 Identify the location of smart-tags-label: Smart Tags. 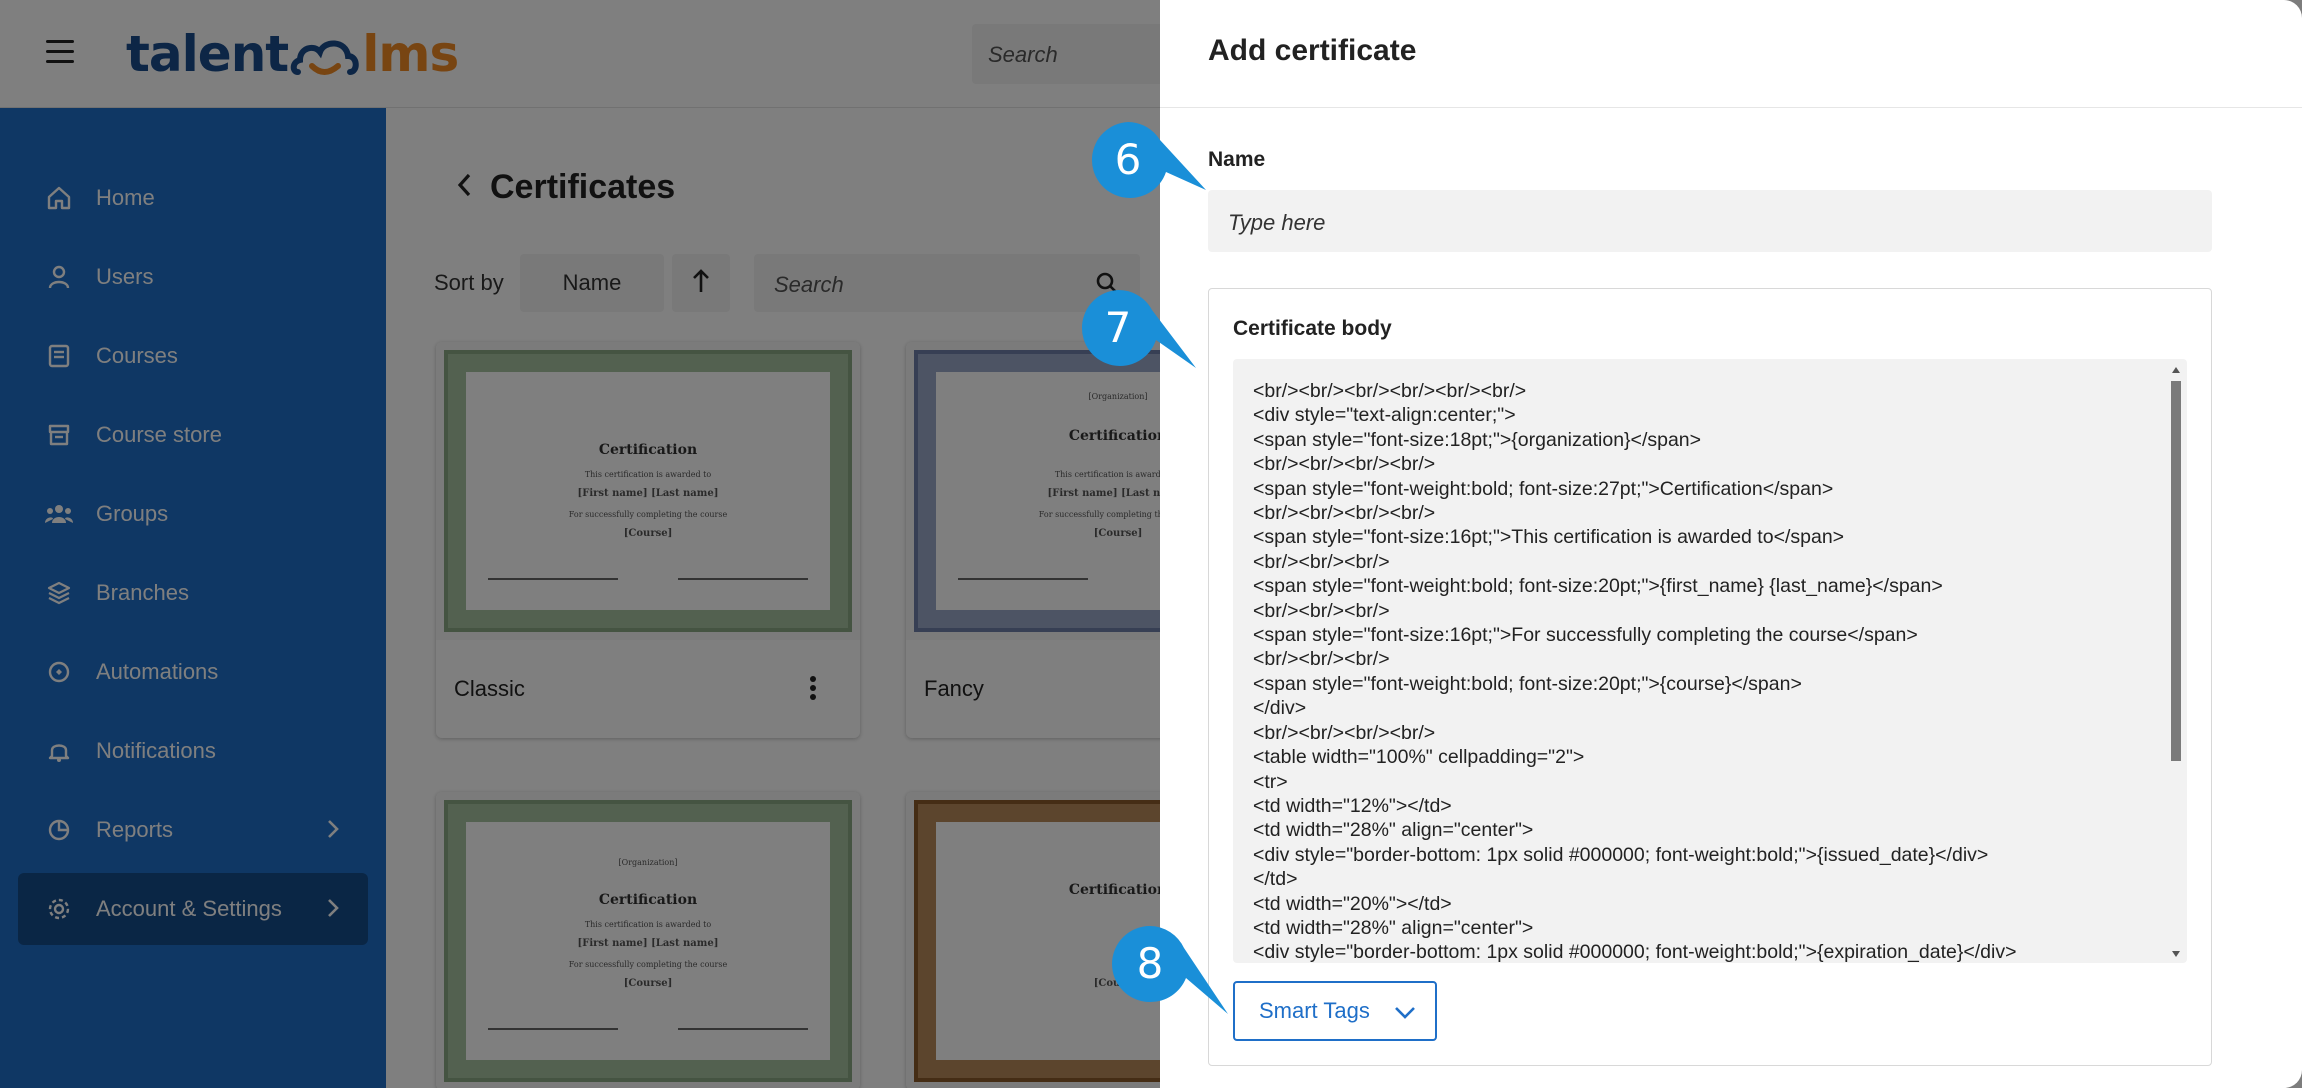
(1314, 1010).